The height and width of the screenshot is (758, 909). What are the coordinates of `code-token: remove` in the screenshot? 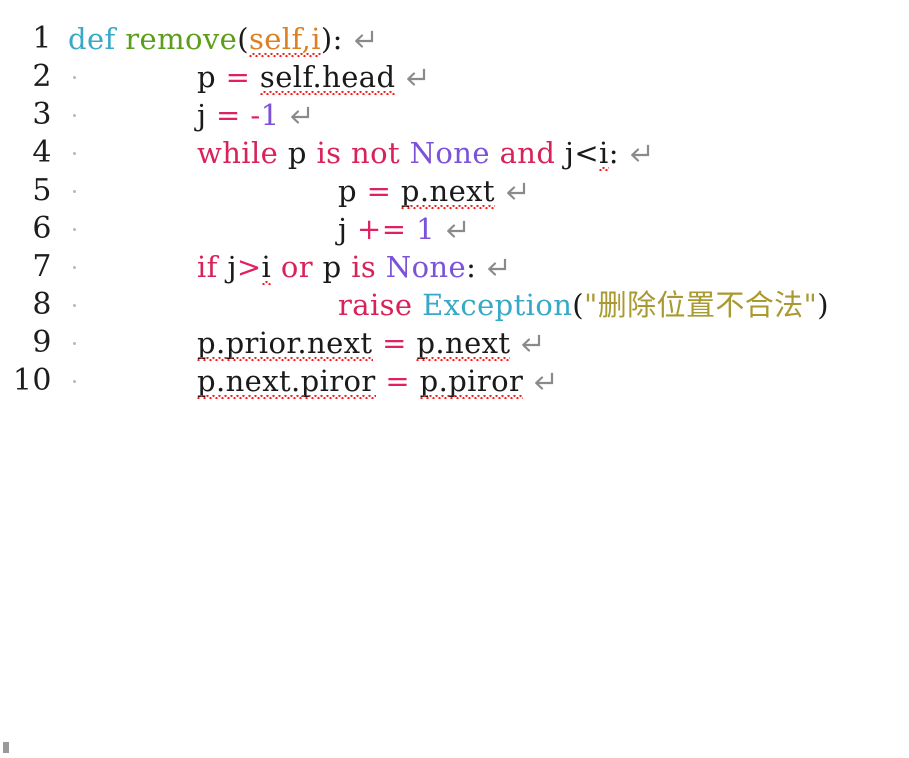 It's located at (181, 39).